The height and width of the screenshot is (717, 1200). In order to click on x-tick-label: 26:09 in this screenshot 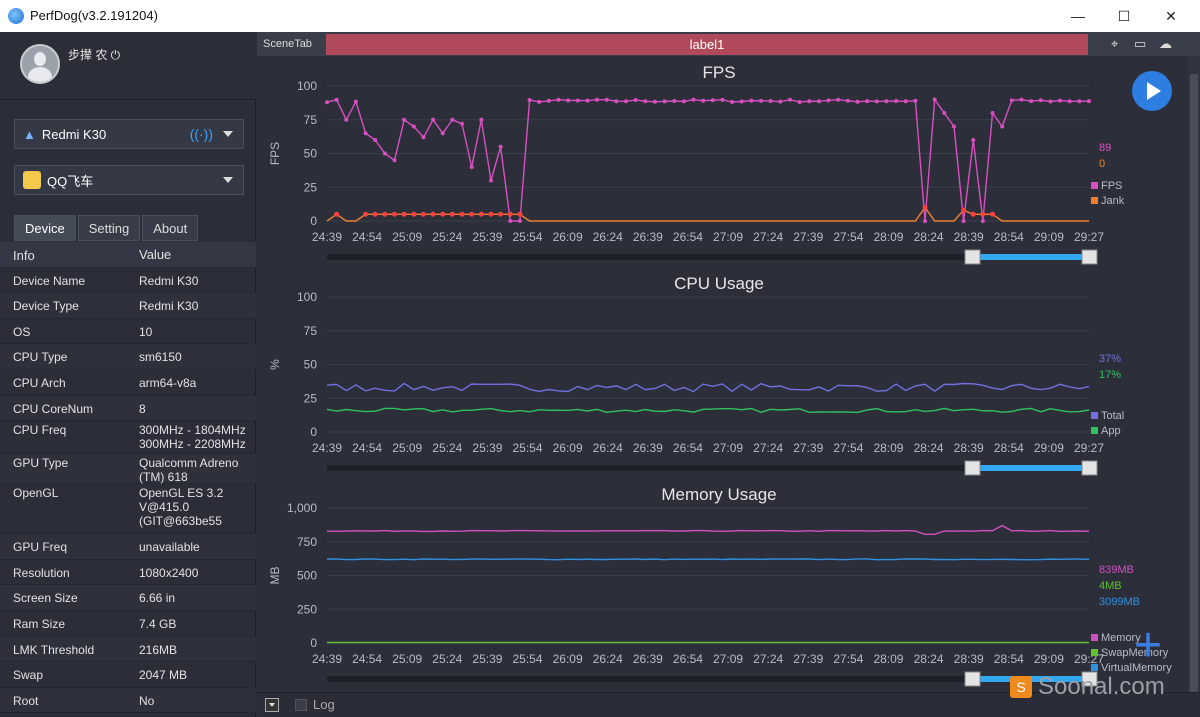, I will do `click(568, 448)`.